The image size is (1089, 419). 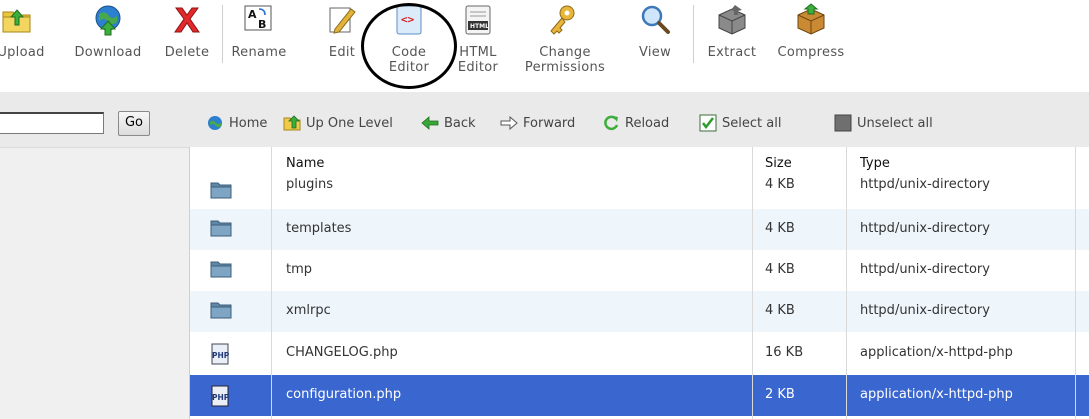 What do you see at coordinates (479, 26) in the screenshot?
I see `svg-text: HTML` at bounding box center [479, 26].